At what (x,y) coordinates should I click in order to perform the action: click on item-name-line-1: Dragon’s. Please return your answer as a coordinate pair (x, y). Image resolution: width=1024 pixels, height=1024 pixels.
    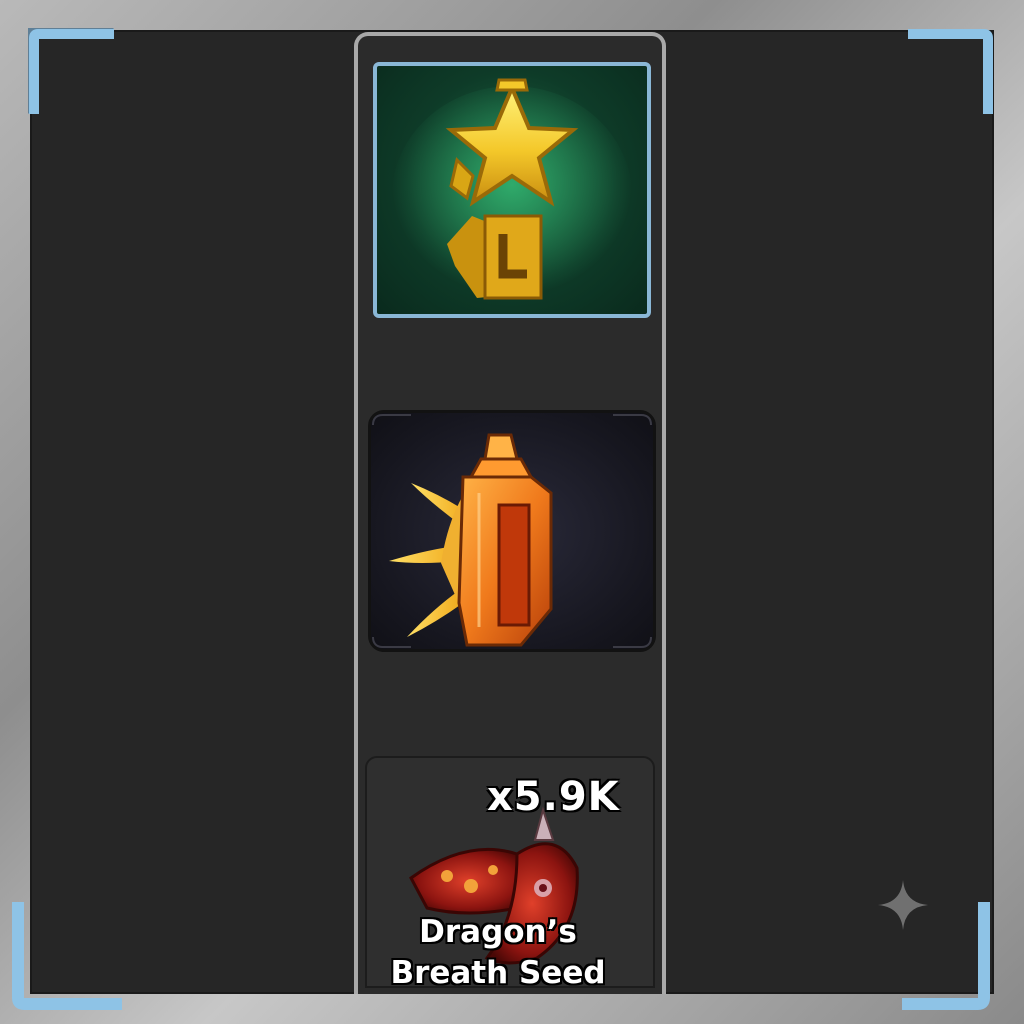
    Looking at the image, I should click on (498, 932).